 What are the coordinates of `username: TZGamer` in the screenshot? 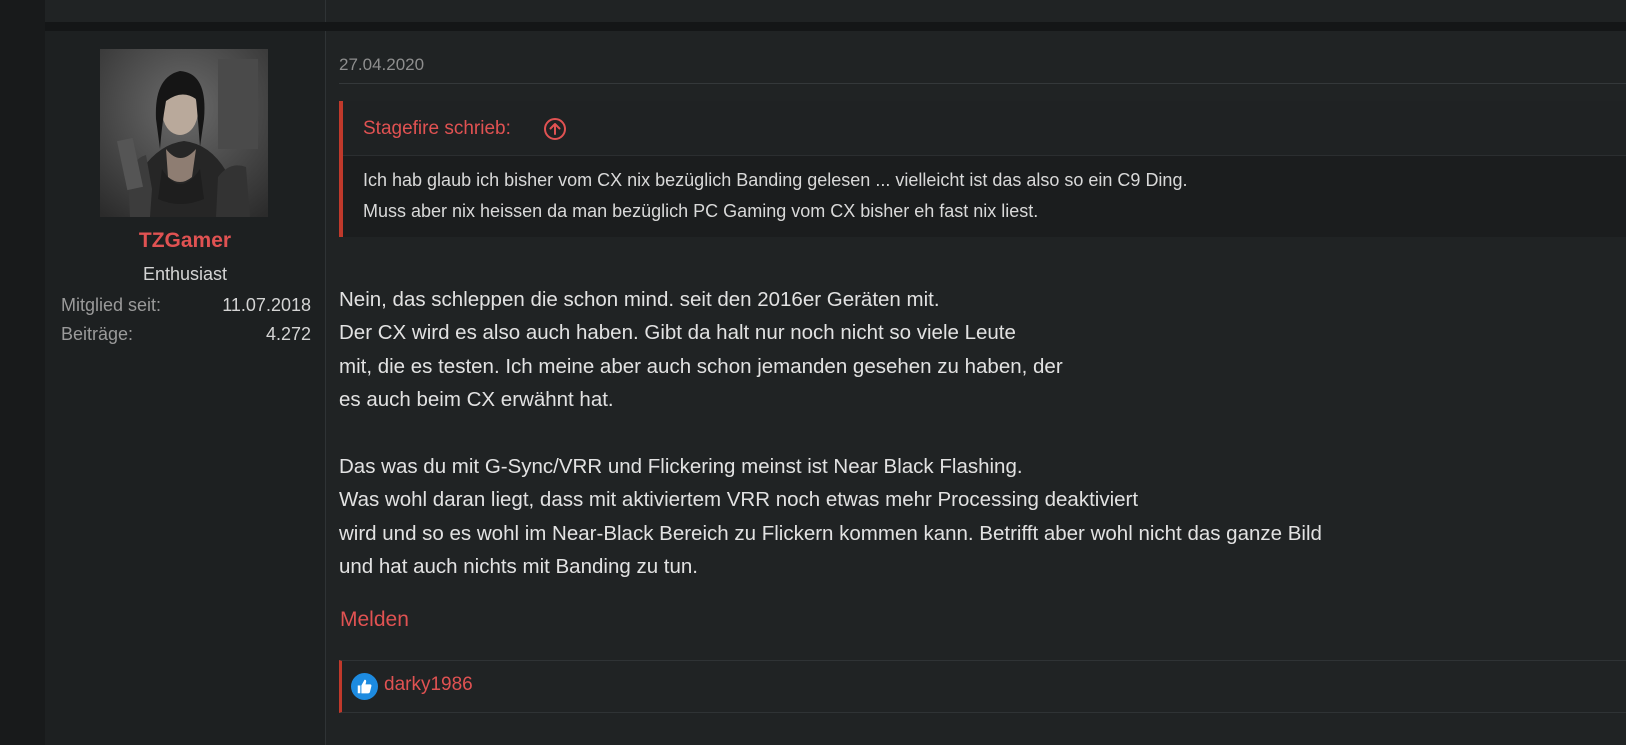 It's located at (185, 241).